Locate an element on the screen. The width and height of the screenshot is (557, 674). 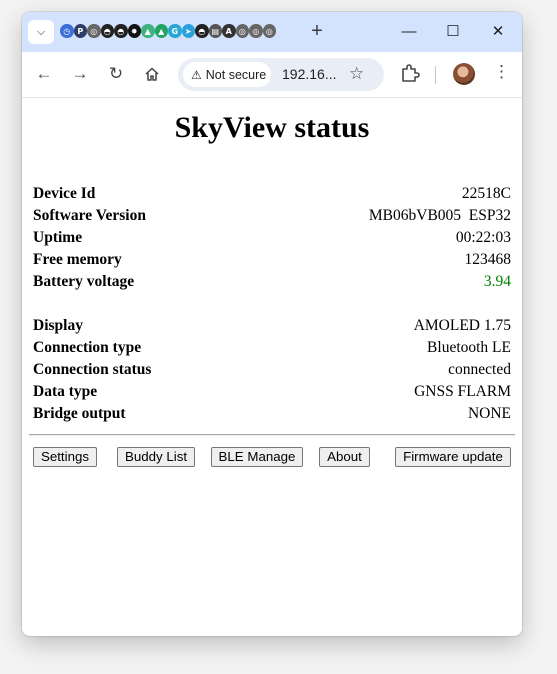
openai-icon: ✸ is located at coordinates (134, 31).